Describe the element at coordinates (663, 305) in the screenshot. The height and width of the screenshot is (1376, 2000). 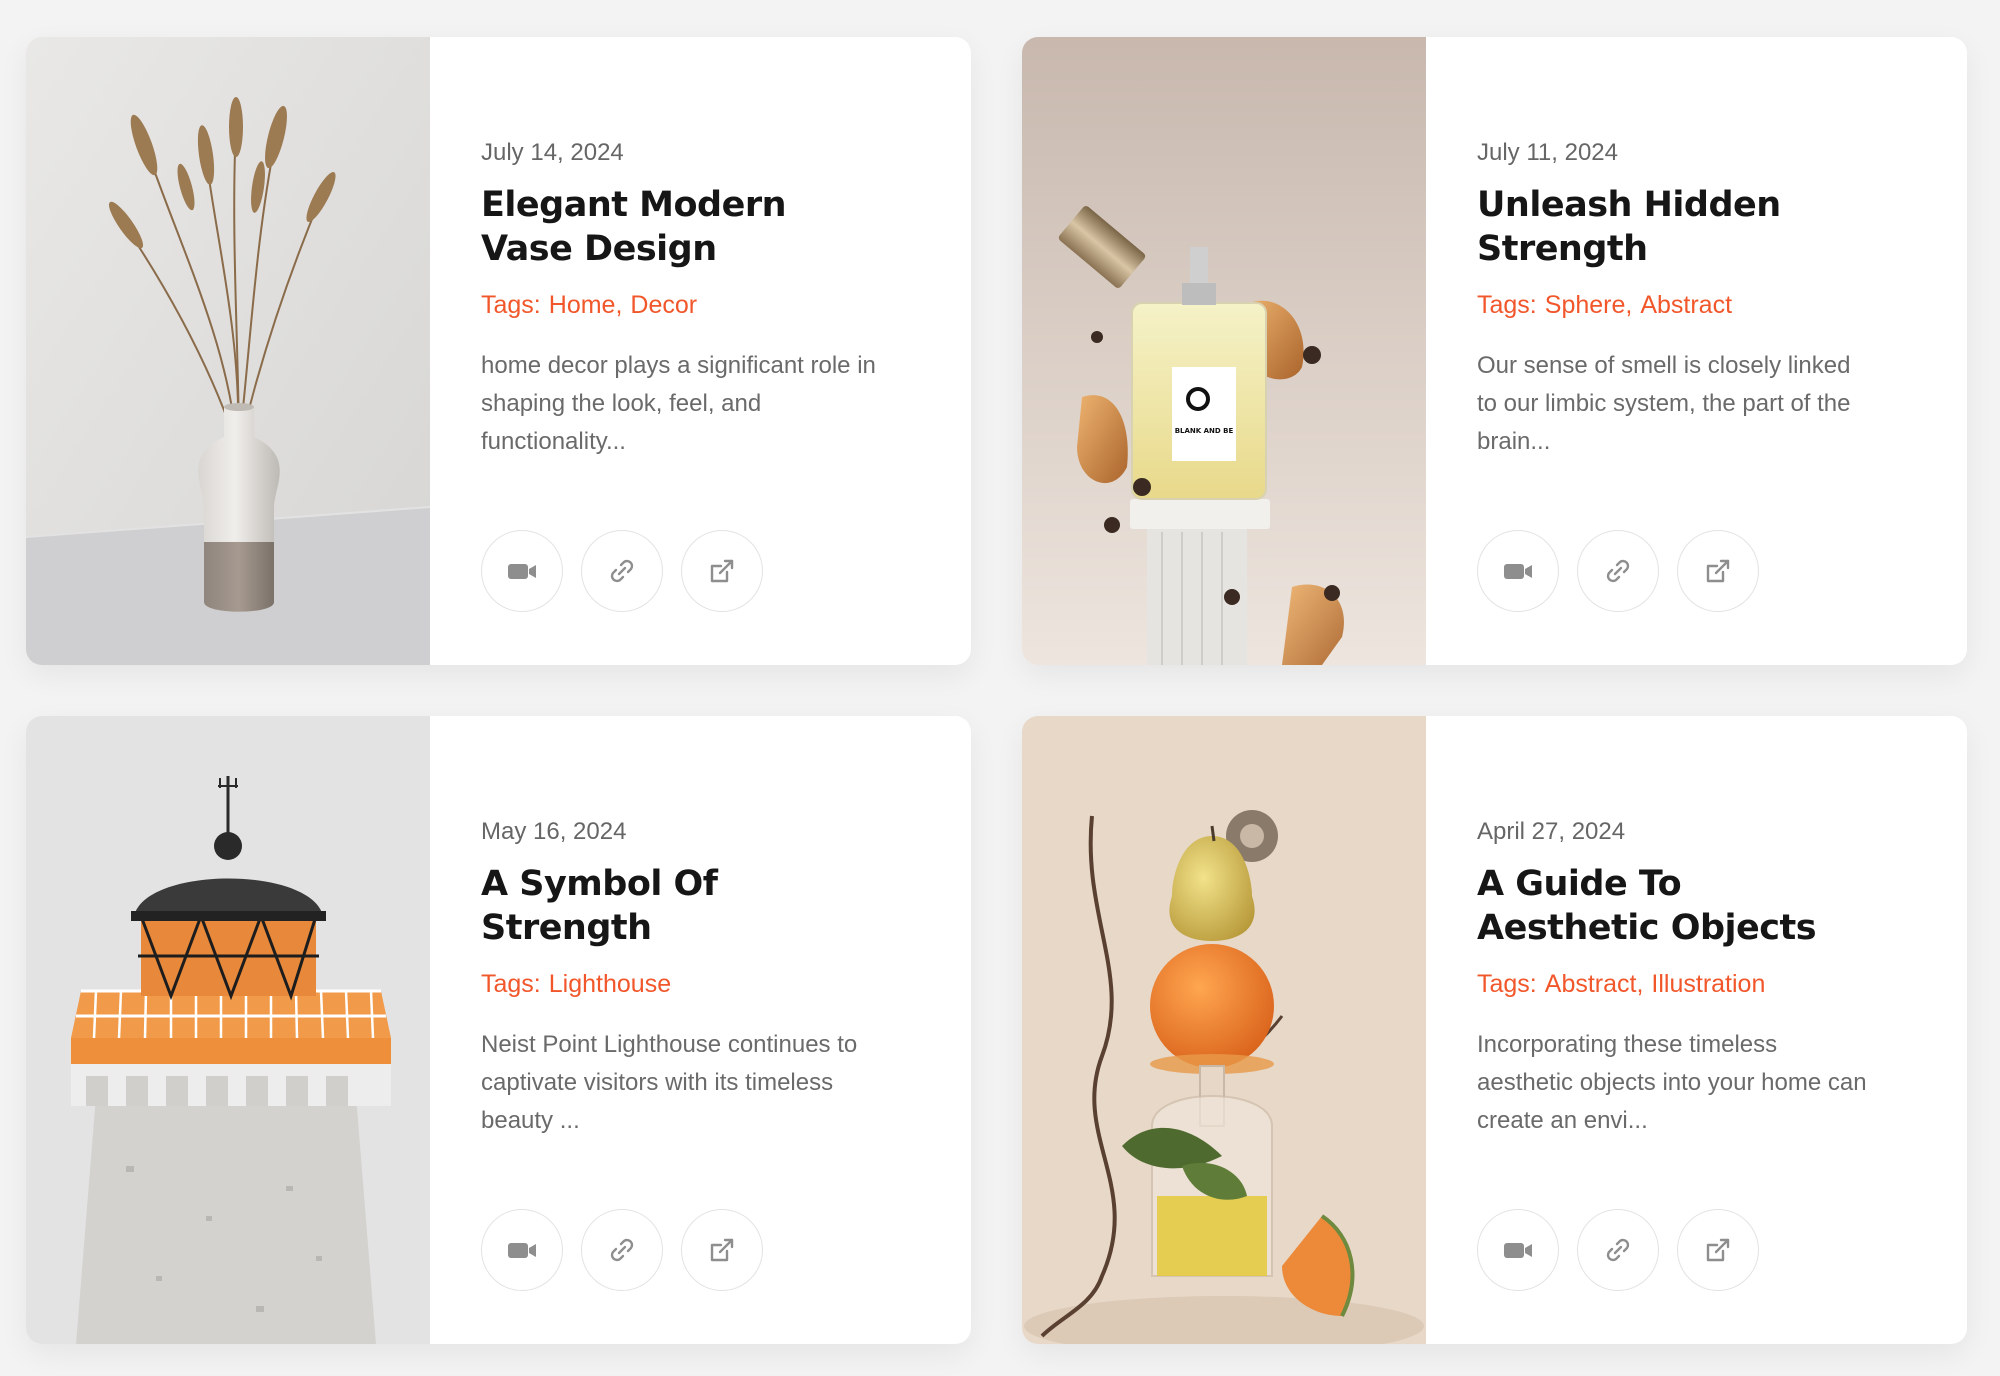
I see `tag-link: Decor` at that location.